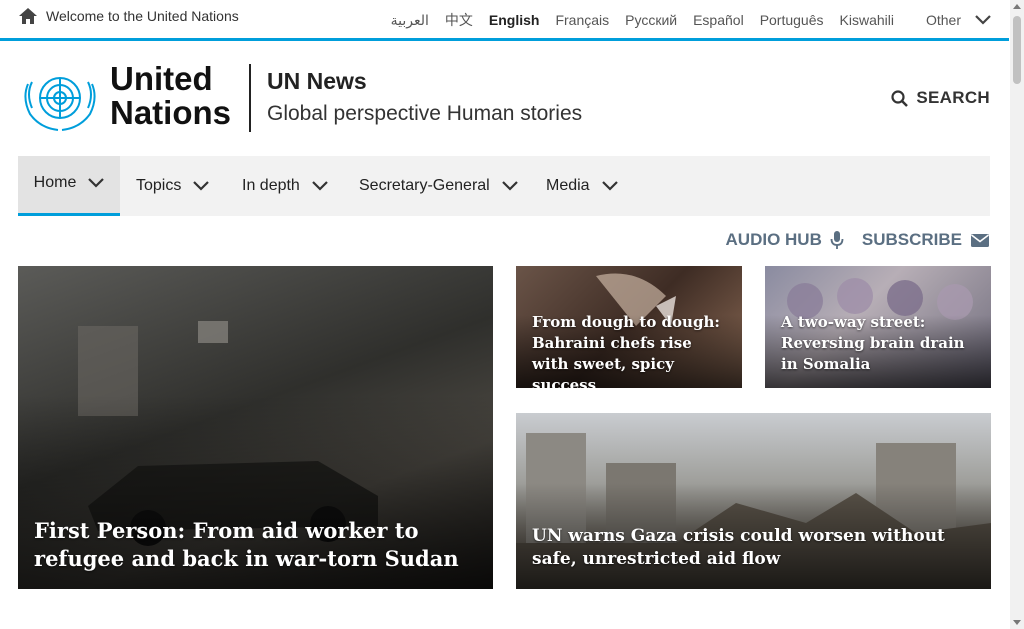 The width and height of the screenshot is (1024, 629). I want to click on scroll-down-arrow-icon, so click(1017, 622).